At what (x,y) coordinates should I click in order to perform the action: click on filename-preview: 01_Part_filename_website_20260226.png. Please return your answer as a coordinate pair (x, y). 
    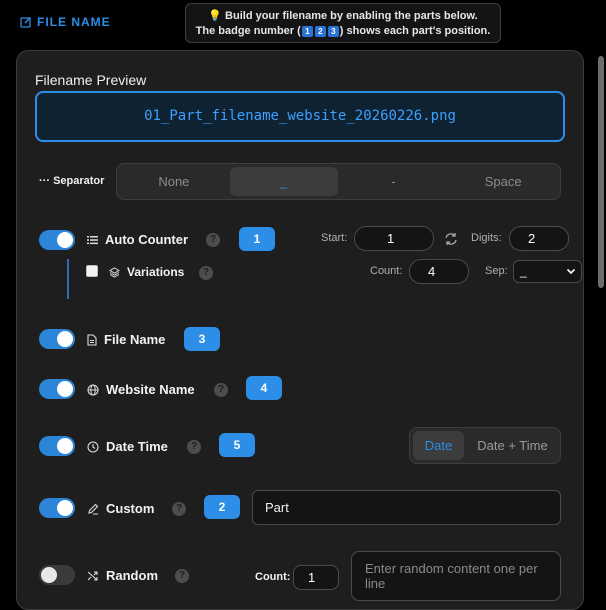
    Looking at the image, I should click on (300, 116).